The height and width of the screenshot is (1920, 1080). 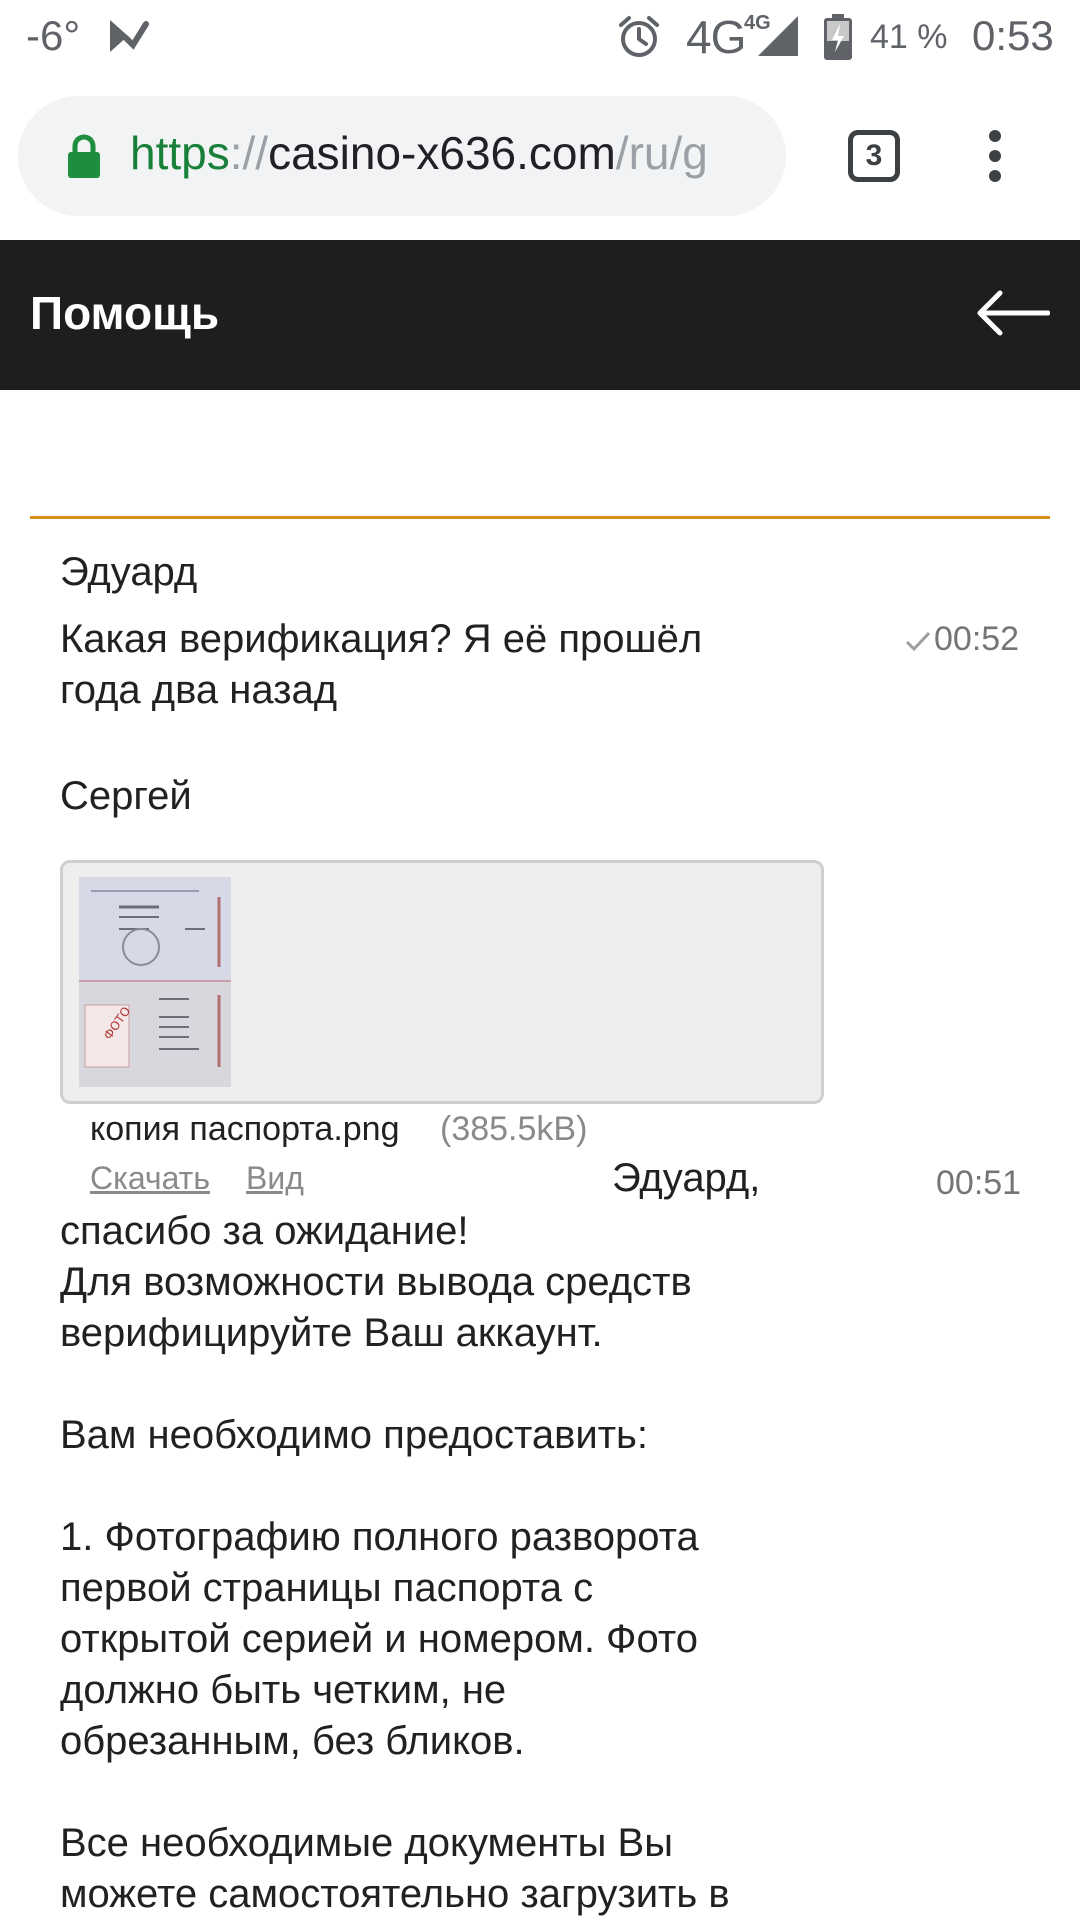 What do you see at coordinates (874, 156) in the screenshot?
I see `tabs-button: 3` at bounding box center [874, 156].